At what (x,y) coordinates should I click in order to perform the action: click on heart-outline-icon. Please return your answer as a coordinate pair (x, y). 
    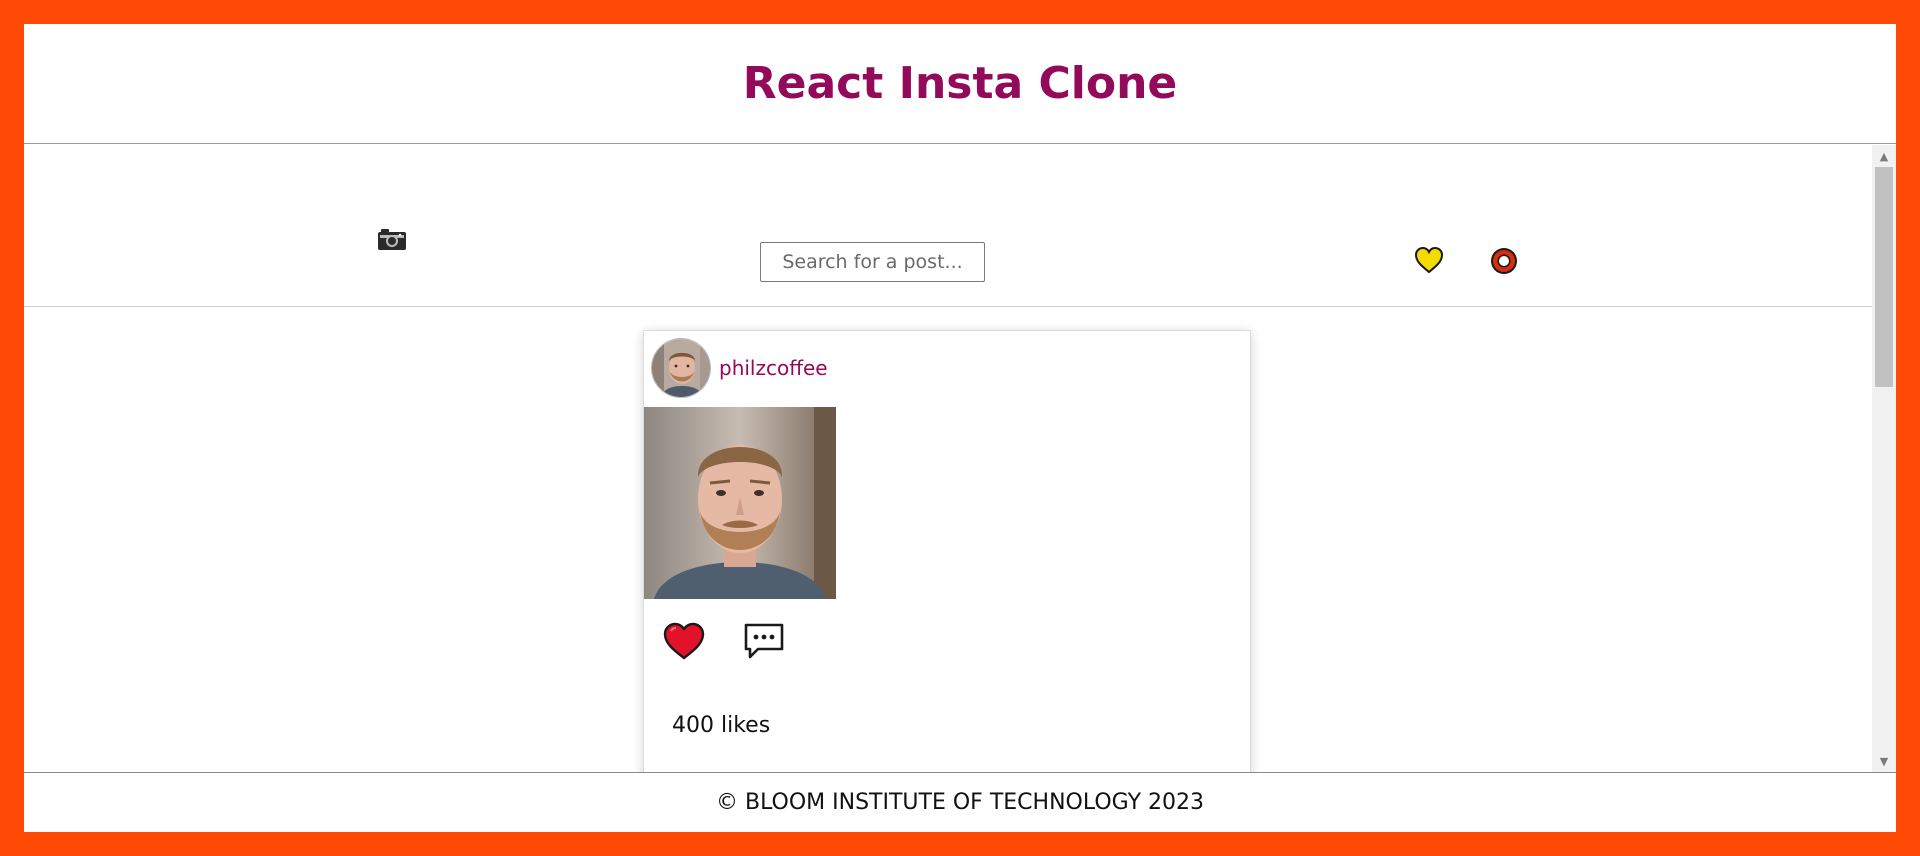
    Looking at the image, I should click on (1429, 260).